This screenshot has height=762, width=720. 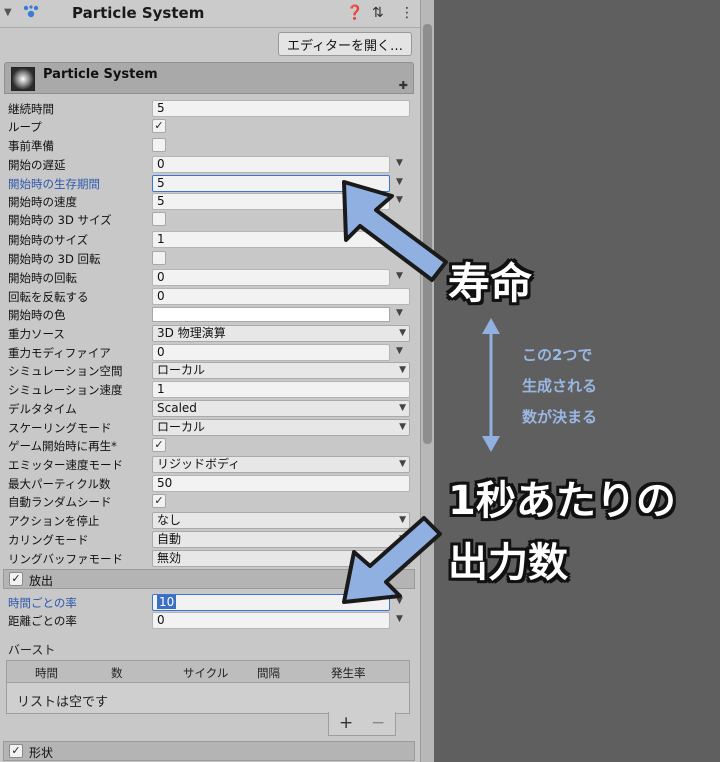 What do you see at coordinates (562, 501) in the screenshot?
I see `rate-annotation-line1: 1秒あたりの` at bounding box center [562, 501].